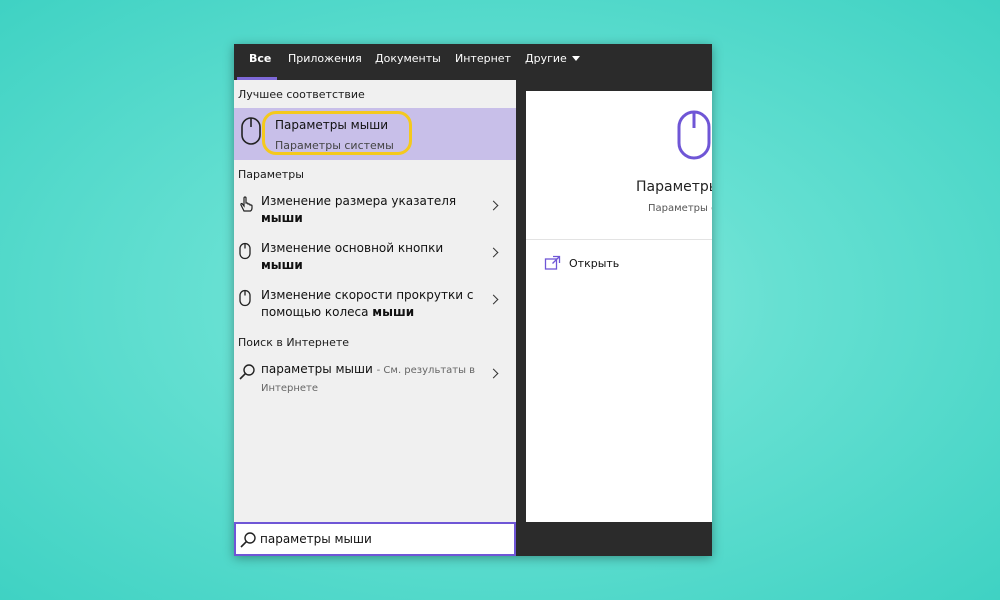 The height and width of the screenshot is (600, 1000). I want to click on preview-subtitle: Параметры с, so click(680, 208).